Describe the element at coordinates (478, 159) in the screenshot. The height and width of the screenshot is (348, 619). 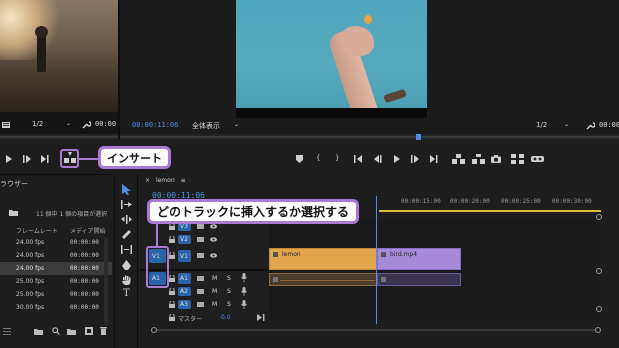
I see `extract-button` at that location.